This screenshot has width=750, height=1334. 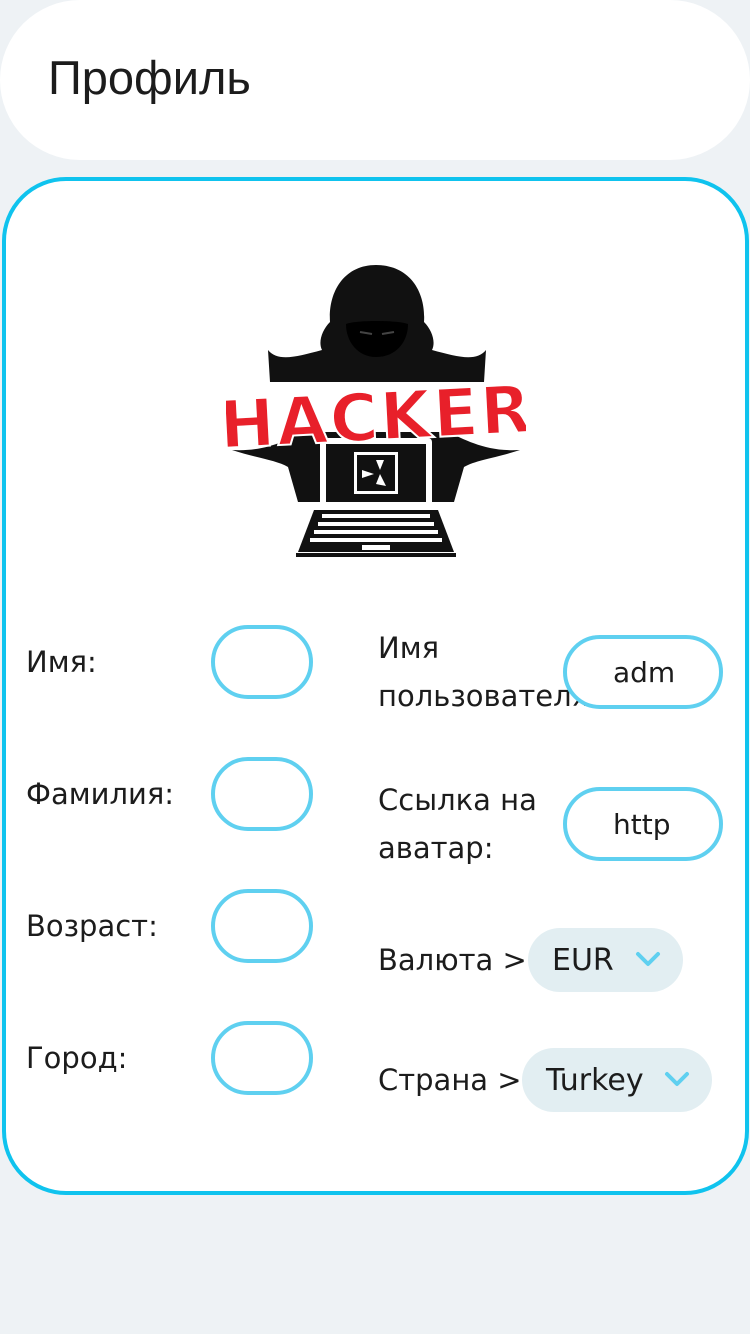 I want to click on logo-text: HACKER, so click(x=376, y=417).